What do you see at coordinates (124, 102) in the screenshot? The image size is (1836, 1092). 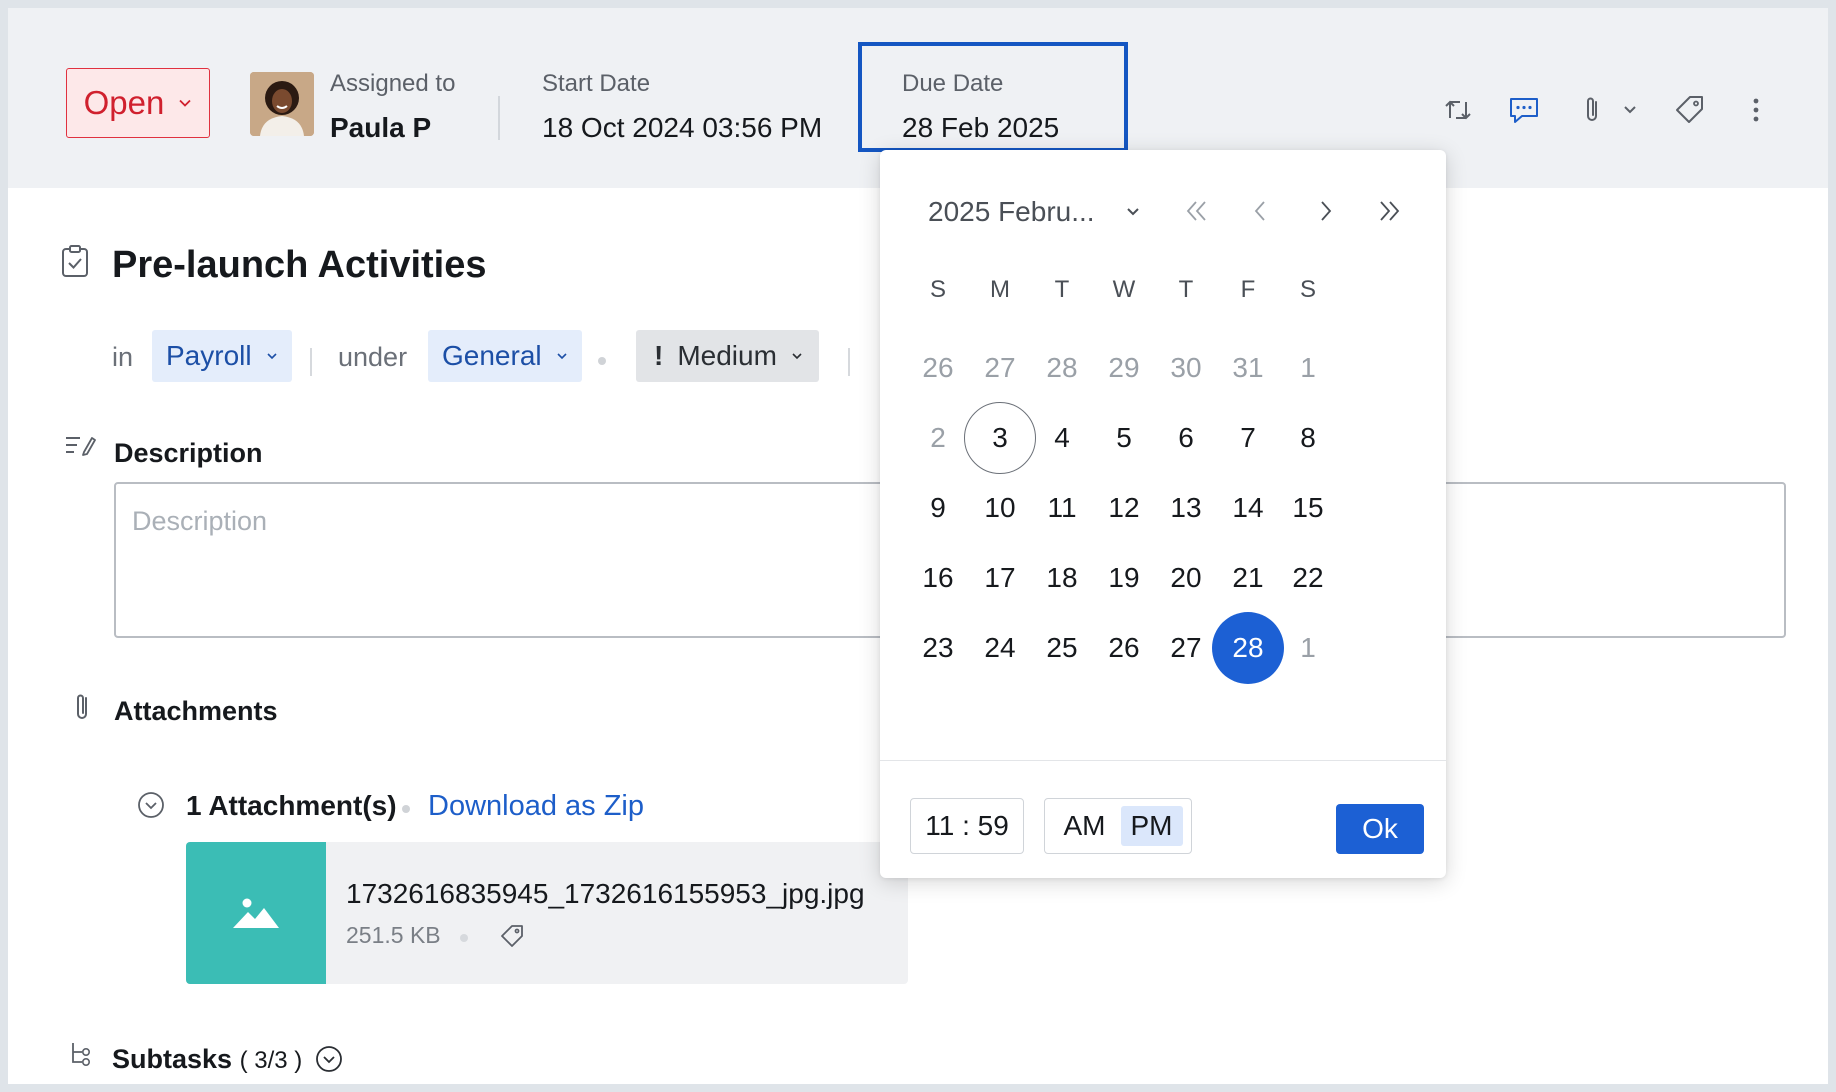 I see `status-label: Open` at bounding box center [124, 102].